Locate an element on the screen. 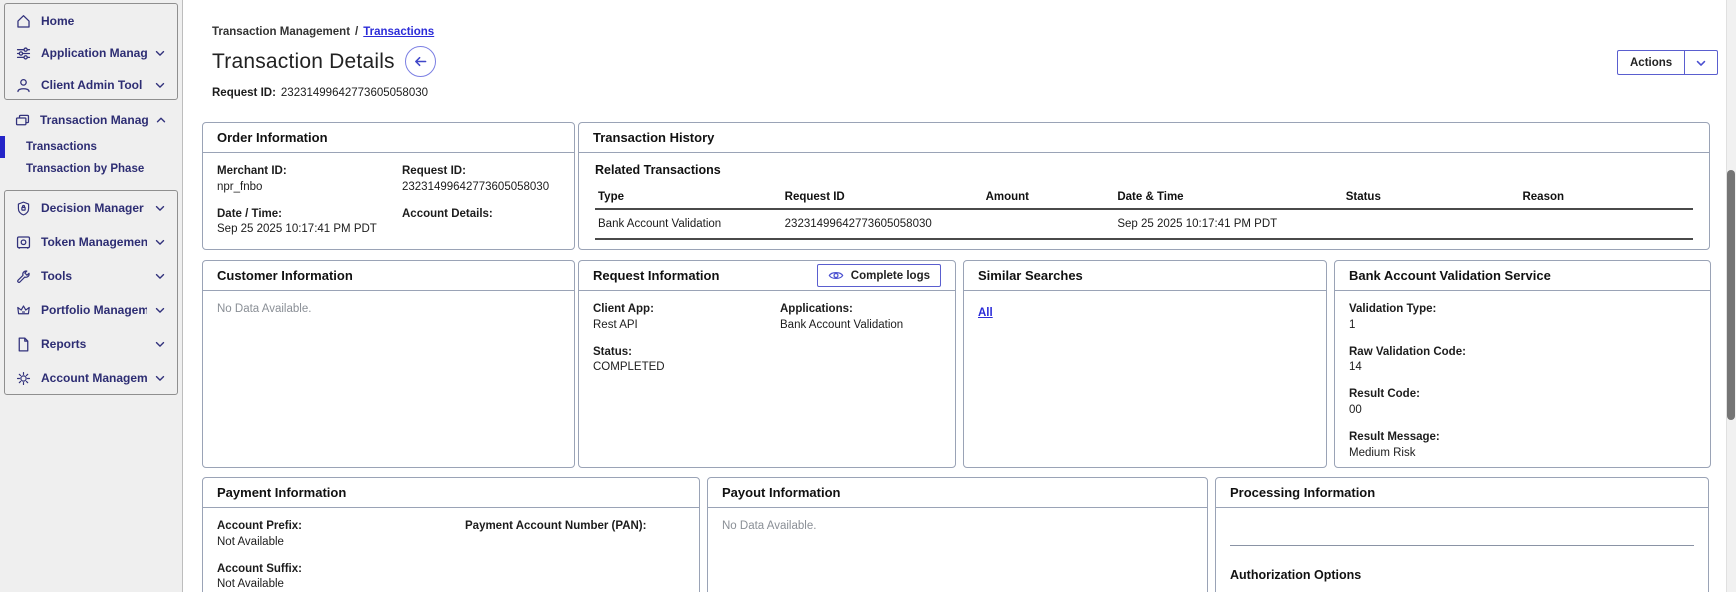 The image size is (1736, 592). sidebar-item-label: Transaction Management is located at coordinates (94, 120).